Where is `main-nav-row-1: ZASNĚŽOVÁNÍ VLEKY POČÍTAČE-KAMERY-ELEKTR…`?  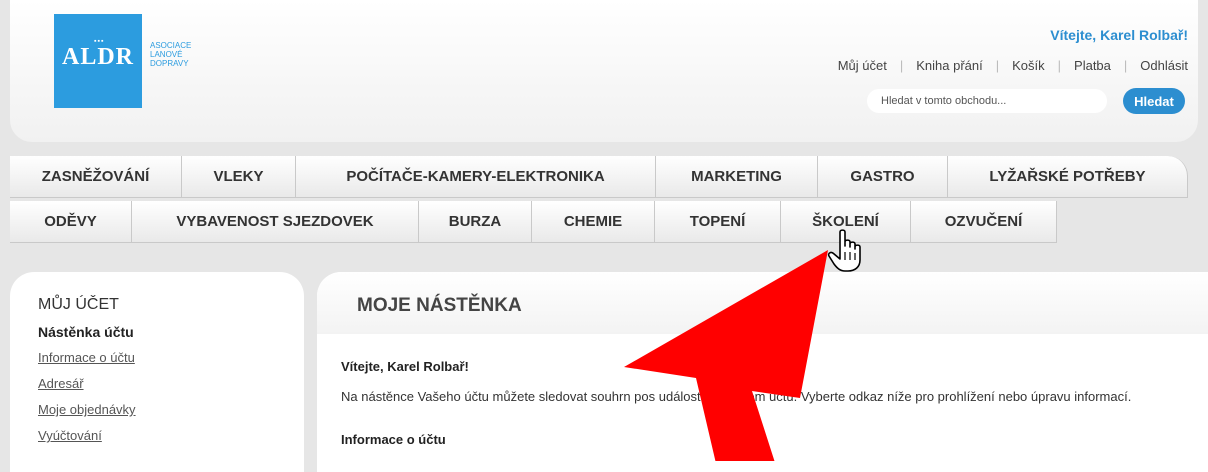 main-nav-row-1: ZASNĚŽOVÁNÍ VLEKY POČÍTAČE-KAMERY-ELEKTR… is located at coordinates (599, 177).